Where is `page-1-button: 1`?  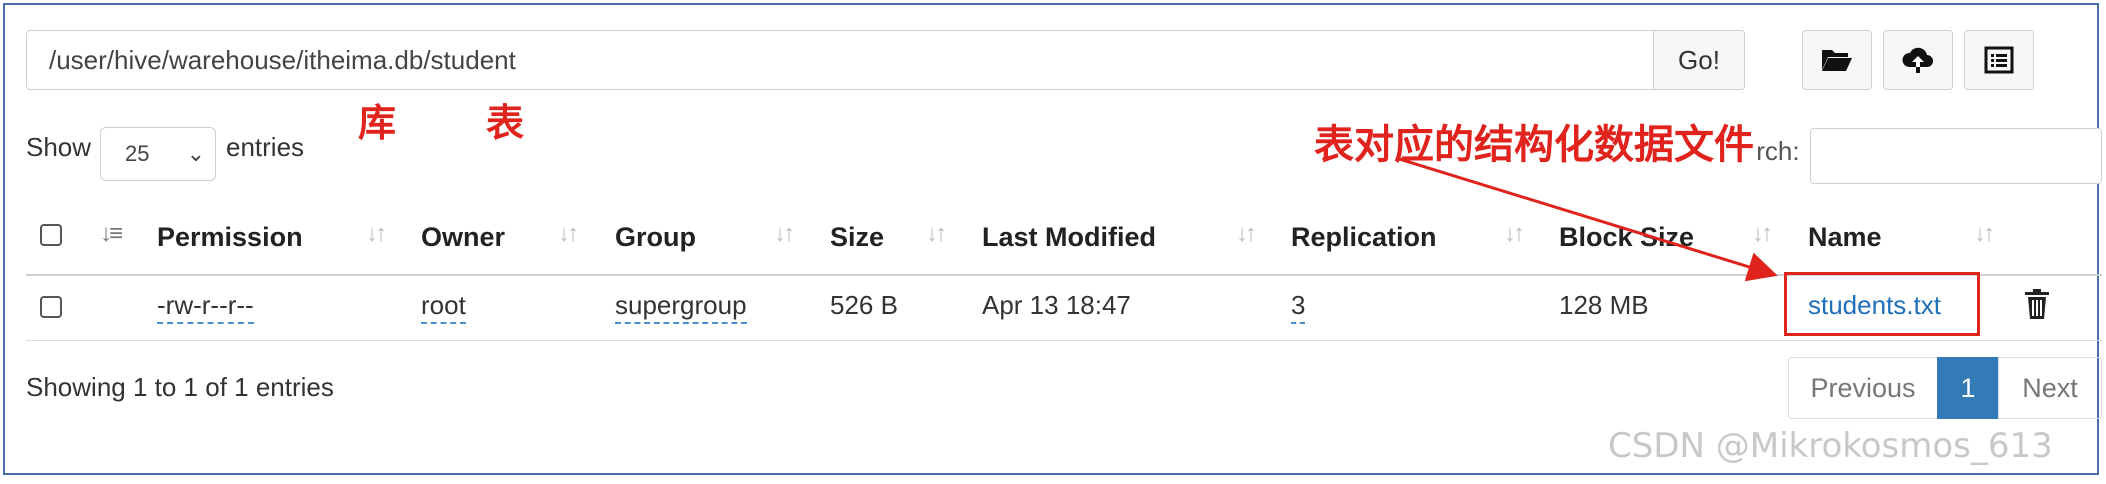
page-1-button: 1 is located at coordinates (1968, 388).